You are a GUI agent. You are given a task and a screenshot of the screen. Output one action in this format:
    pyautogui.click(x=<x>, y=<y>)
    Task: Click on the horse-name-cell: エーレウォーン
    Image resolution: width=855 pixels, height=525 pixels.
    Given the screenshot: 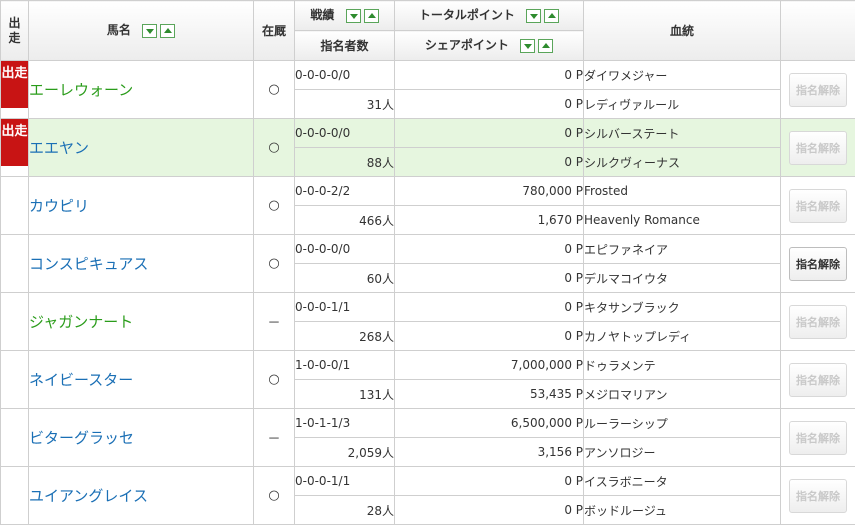 What is the action you would take?
    pyautogui.click(x=141, y=90)
    